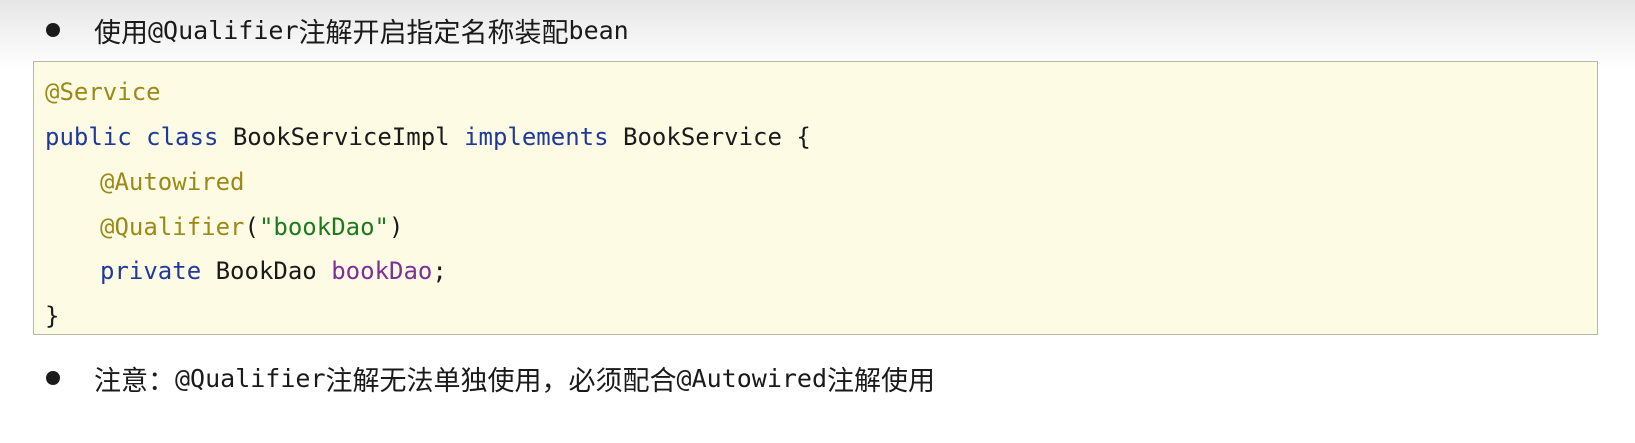  What do you see at coordinates (536, 137) in the screenshot?
I see `code-keyword-implements: implements` at bounding box center [536, 137].